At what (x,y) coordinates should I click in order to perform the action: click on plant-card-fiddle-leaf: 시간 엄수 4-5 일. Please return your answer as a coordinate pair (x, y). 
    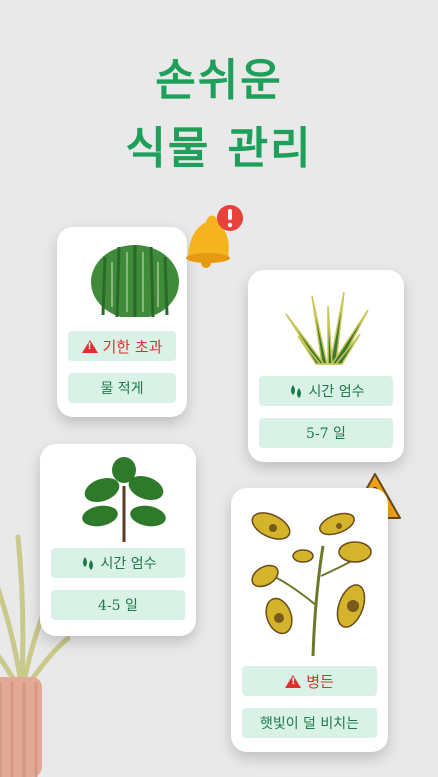
    Looking at the image, I should click on (118, 540).